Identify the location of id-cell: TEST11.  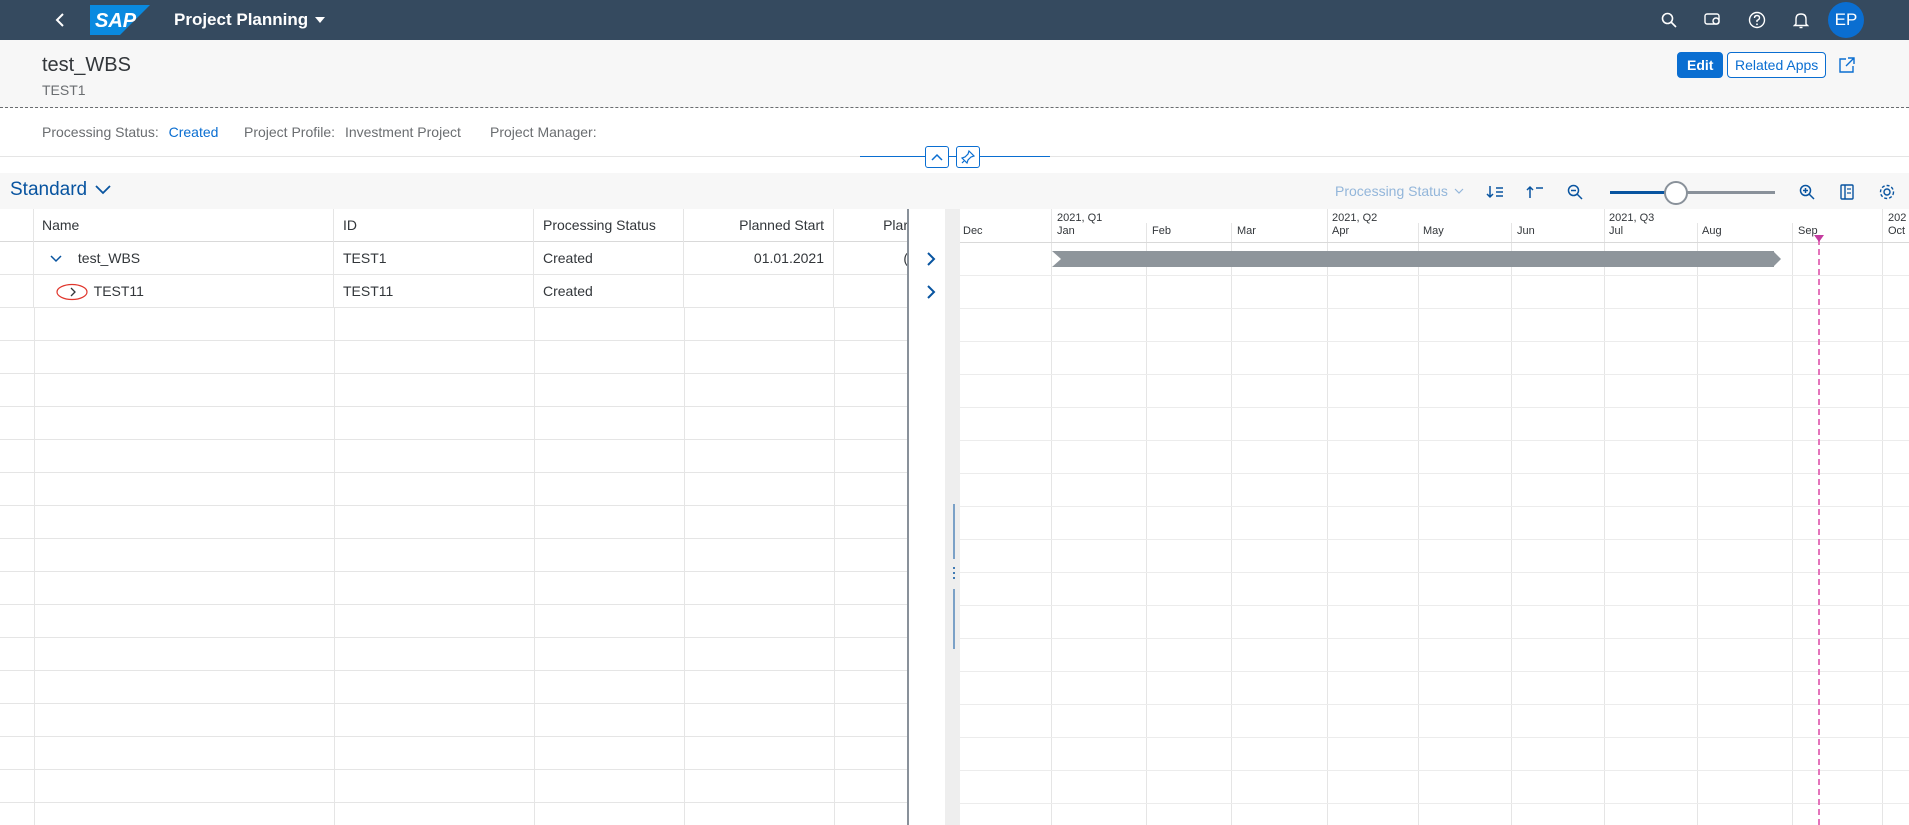
(434, 291).